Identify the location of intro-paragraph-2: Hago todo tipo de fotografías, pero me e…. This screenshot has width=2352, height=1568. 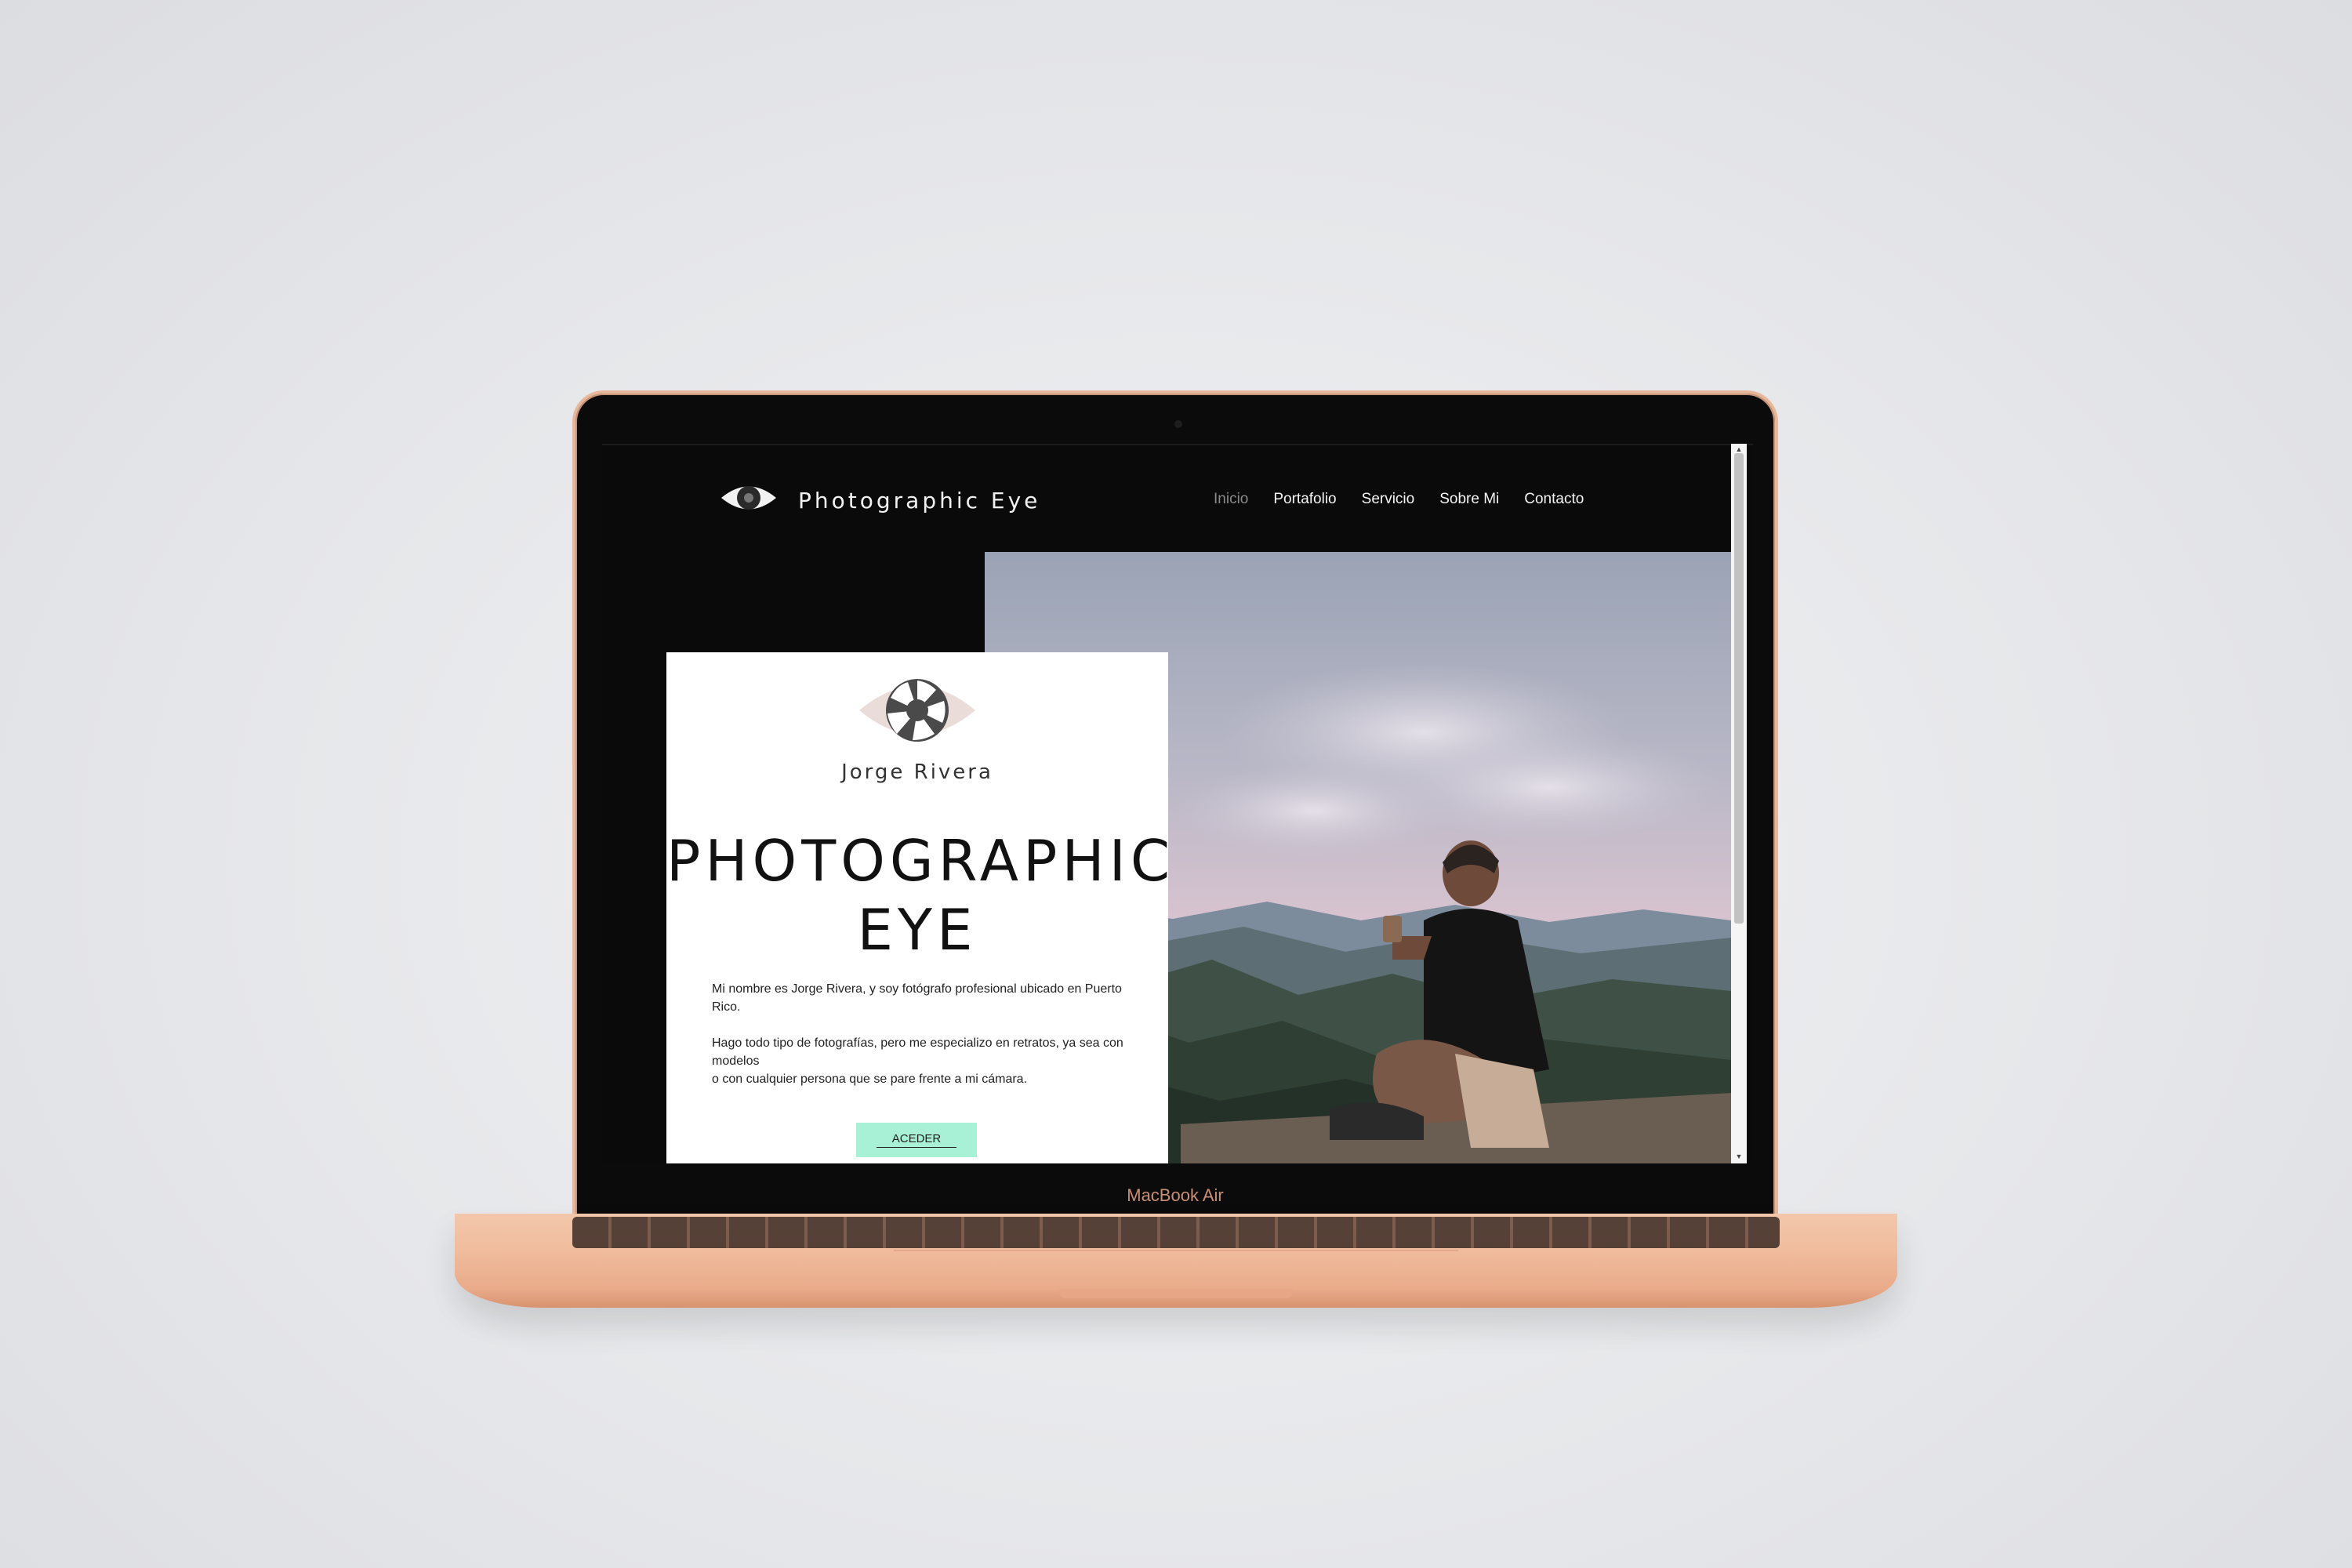
(923, 1061).